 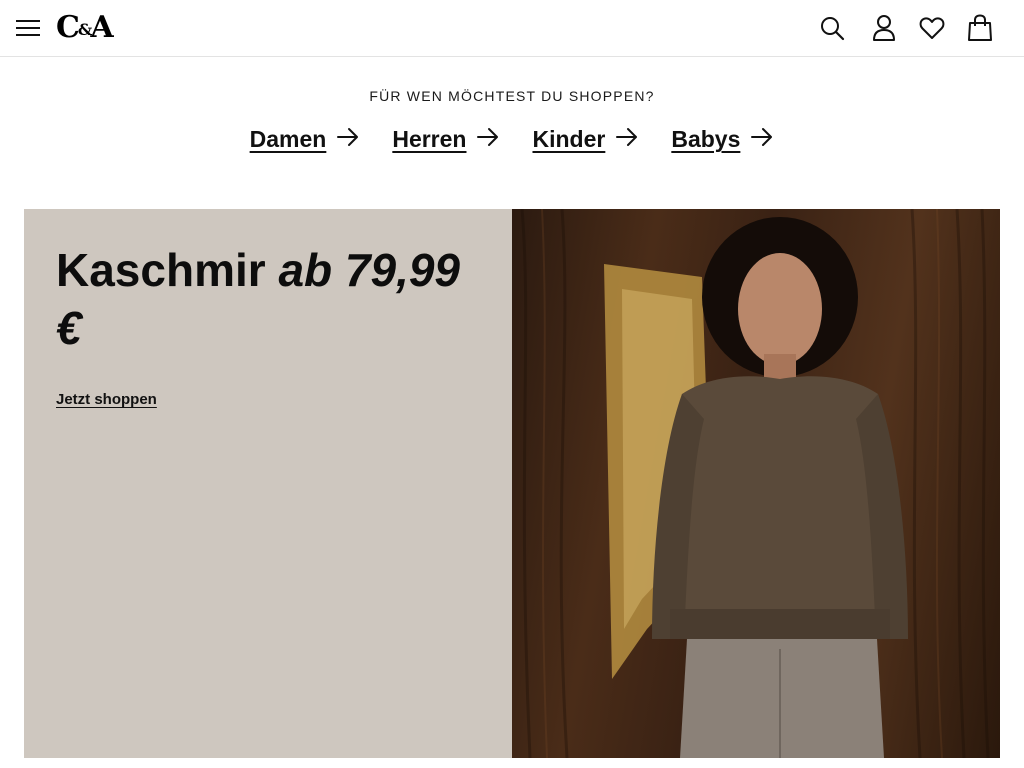 I want to click on user-icon, so click(x=884, y=28).